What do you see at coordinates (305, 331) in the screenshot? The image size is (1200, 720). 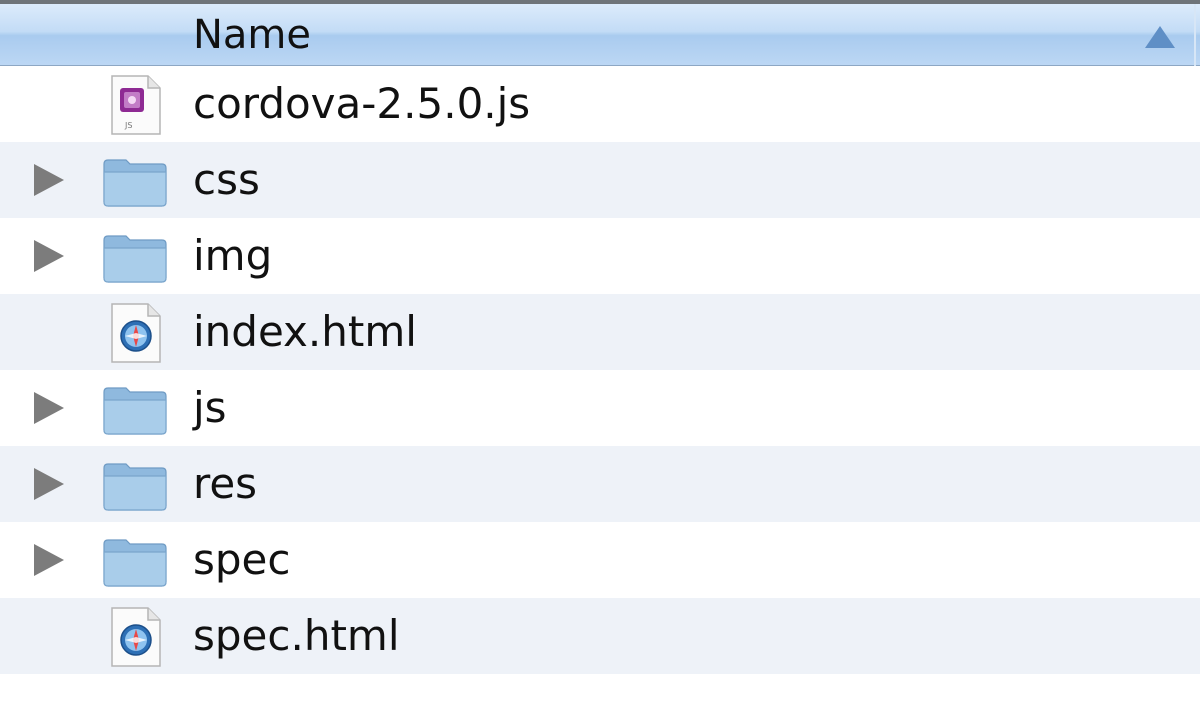 I see `list-item-label: index.html` at bounding box center [305, 331].